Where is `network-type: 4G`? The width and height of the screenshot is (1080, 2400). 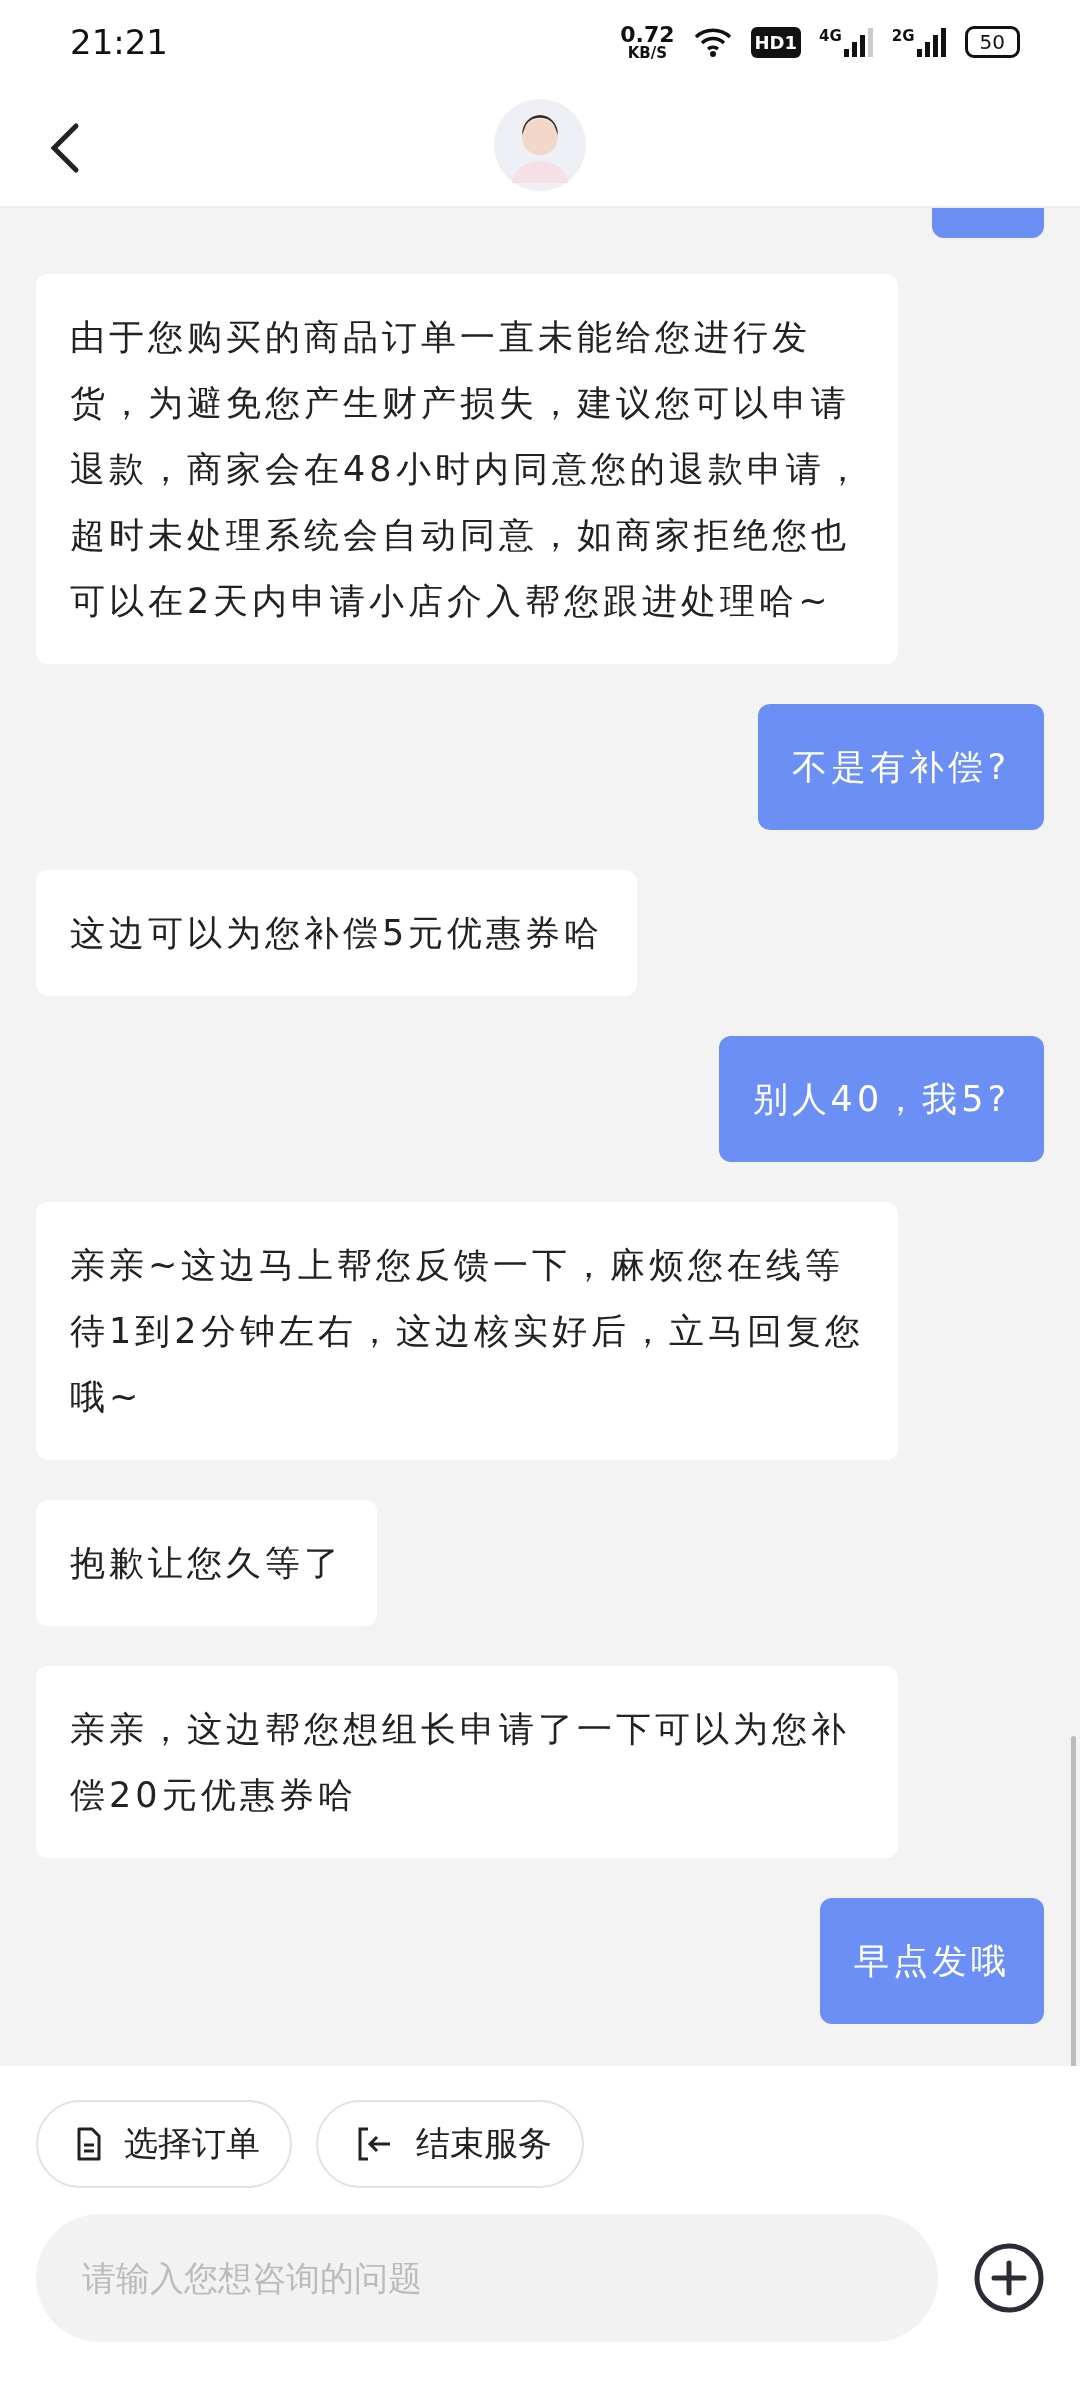
network-type: 4G is located at coordinates (830, 36).